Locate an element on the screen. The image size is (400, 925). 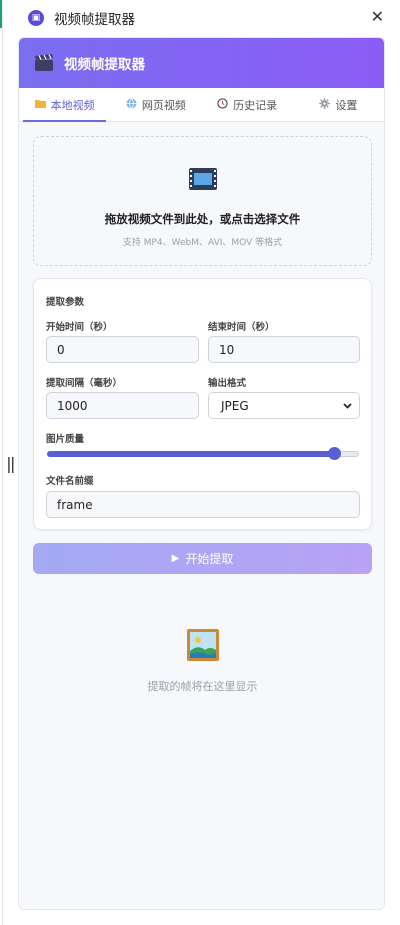
dropzone-hint: 支持 MP4、WebM、AVI、MOV 等格式 is located at coordinates (202, 243).